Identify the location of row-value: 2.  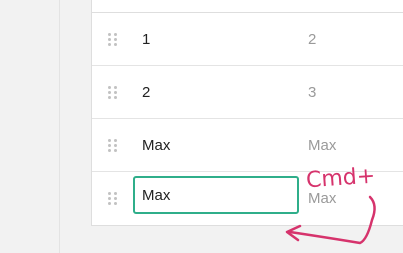
(312, 39).